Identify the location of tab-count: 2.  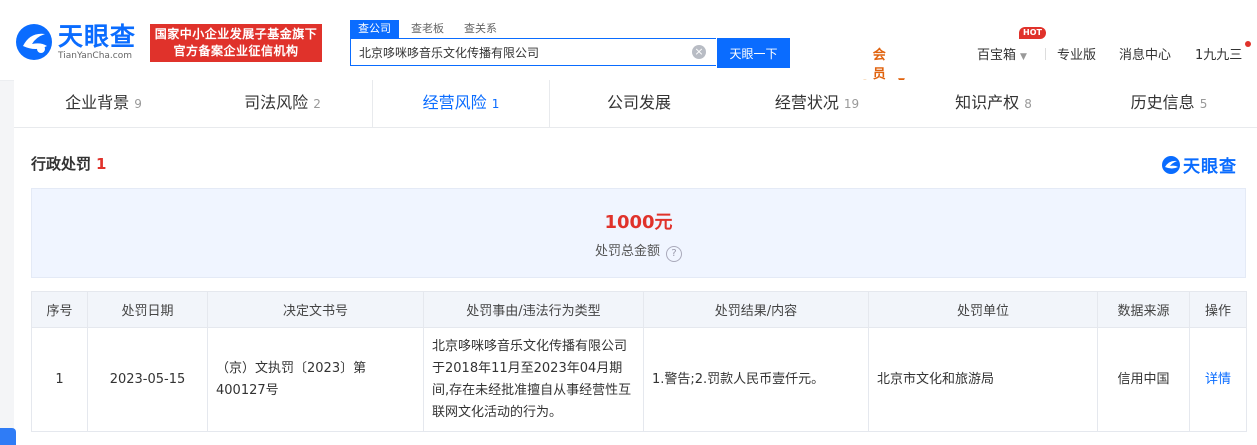
(317, 104).